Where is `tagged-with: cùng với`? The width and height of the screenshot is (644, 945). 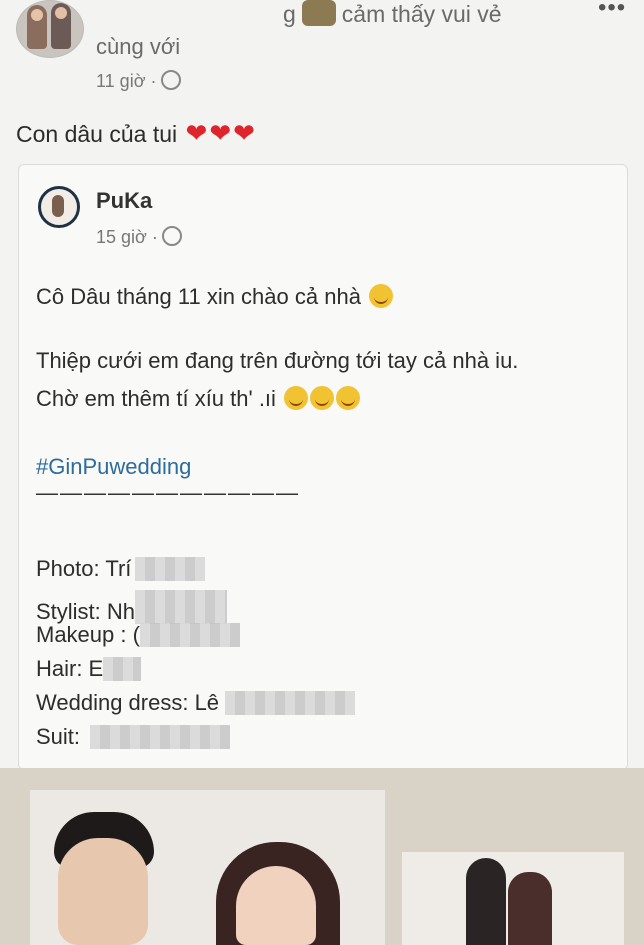 tagged-with: cùng với is located at coordinates (138, 47).